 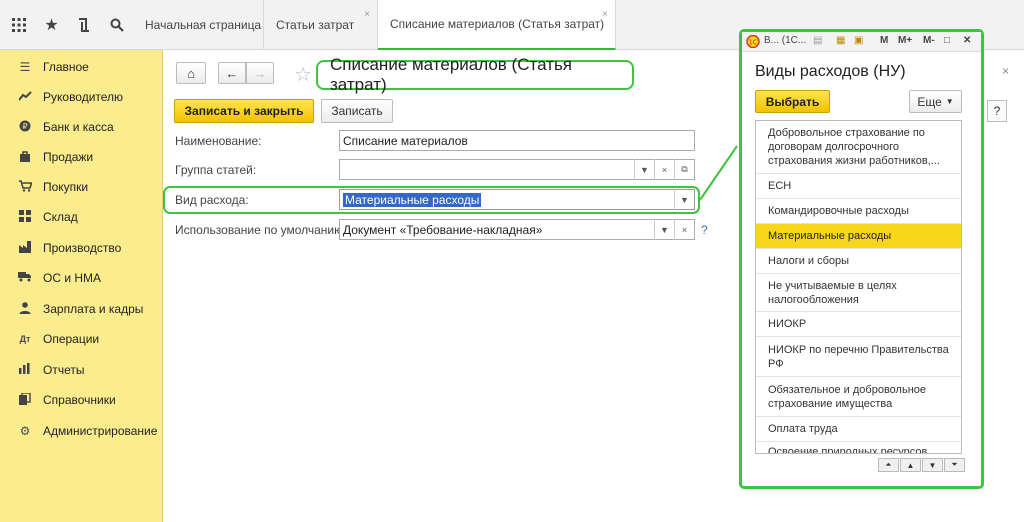 I want to click on sidebar-item-main: ☰ Главное, so click(x=81, y=67).